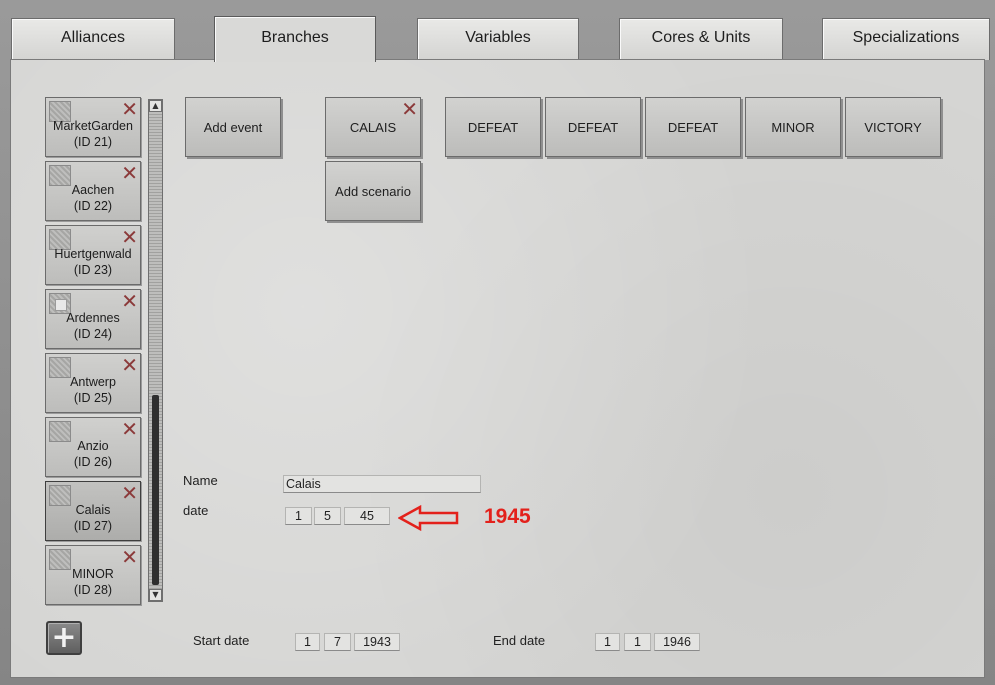 This screenshot has width=995, height=685. What do you see at coordinates (93, 39) in the screenshot?
I see `tab-alliances: Alliances` at bounding box center [93, 39].